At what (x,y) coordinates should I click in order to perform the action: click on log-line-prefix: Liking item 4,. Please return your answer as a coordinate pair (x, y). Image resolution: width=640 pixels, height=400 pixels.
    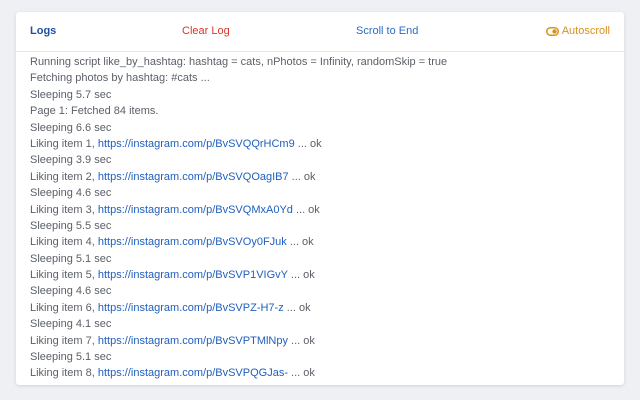
    Looking at the image, I should click on (64, 242).